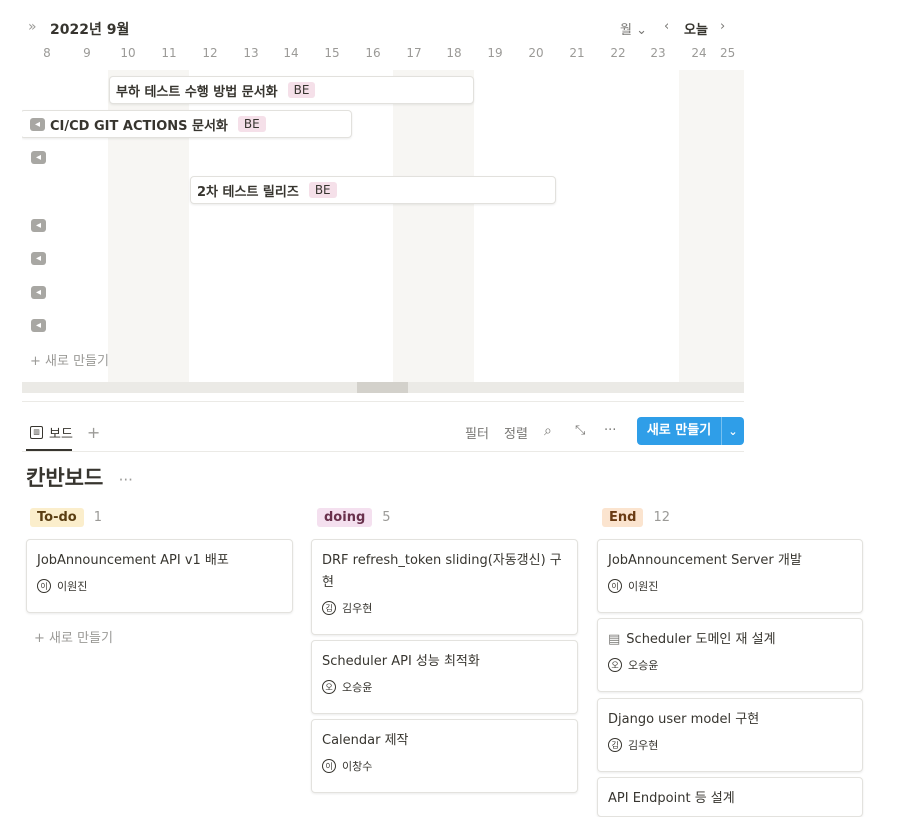  What do you see at coordinates (730, 745) in the screenshot?
I see `card-assignee: 김 김우현` at bounding box center [730, 745].